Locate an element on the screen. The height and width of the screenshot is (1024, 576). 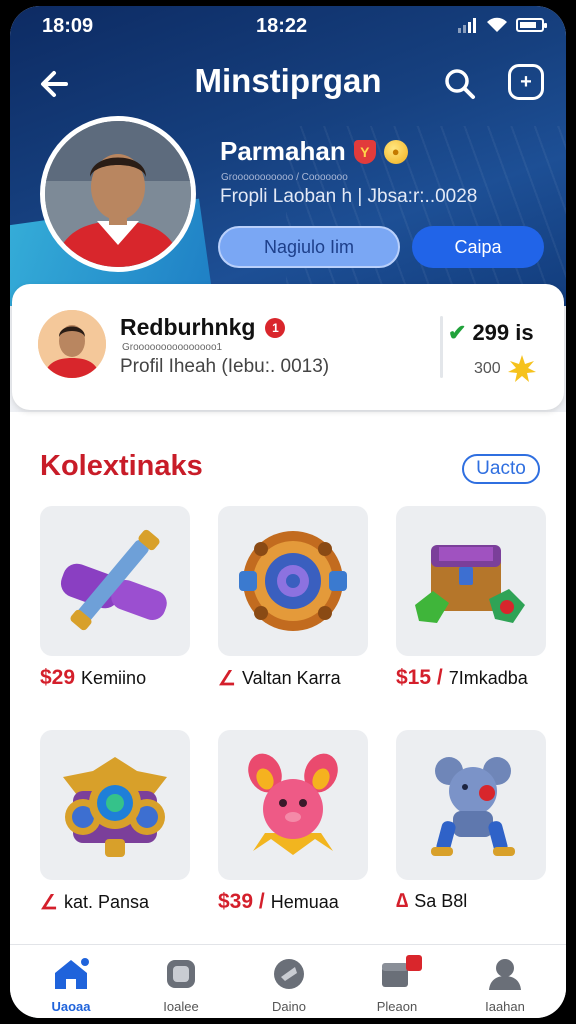
collection-item: ∆ Sa B8l is located at coordinates (471, 825).